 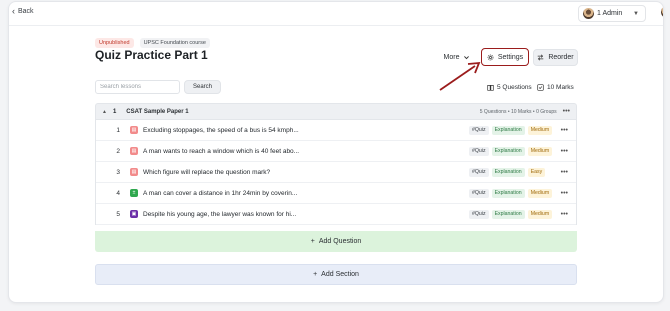 I want to click on add-question-button: + Add Question, so click(x=336, y=241).